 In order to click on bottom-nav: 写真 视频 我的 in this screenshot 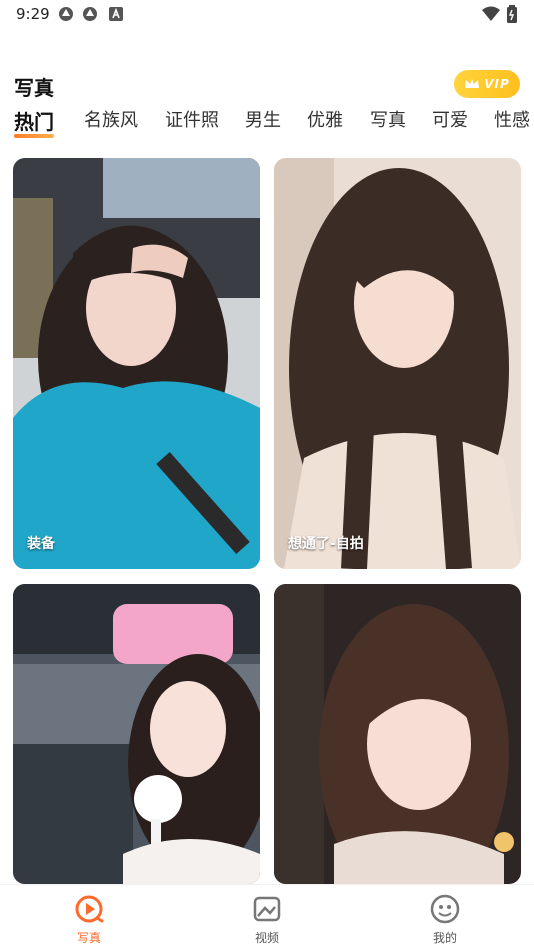, I will do `click(267, 917)`.